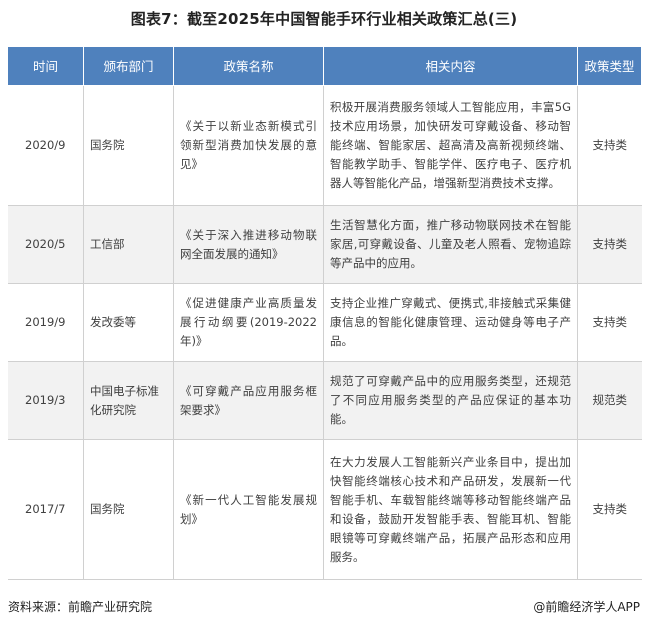 This screenshot has width=648, height=626. I want to click on cell-policy-name: 《新一代人工智能发展规划》, so click(248, 509).